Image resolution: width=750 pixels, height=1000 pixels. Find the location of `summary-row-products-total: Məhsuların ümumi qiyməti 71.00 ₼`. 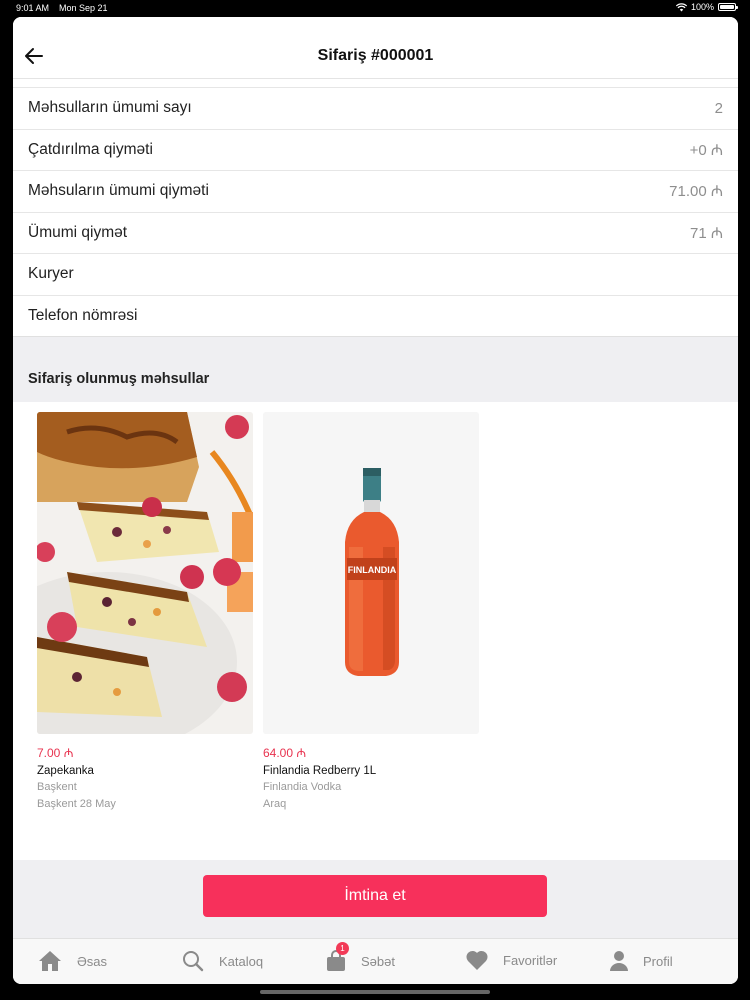

summary-row-products-total: Məhsuların ümumi qiyməti 71.00 ₼ is located at coordinates (375, 191).